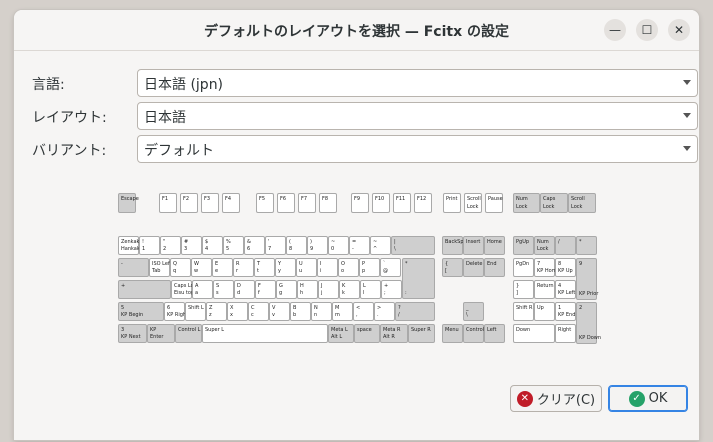 This screenshot has height=442, width=713. I want to click on key-label: F9, so click(357, 199).